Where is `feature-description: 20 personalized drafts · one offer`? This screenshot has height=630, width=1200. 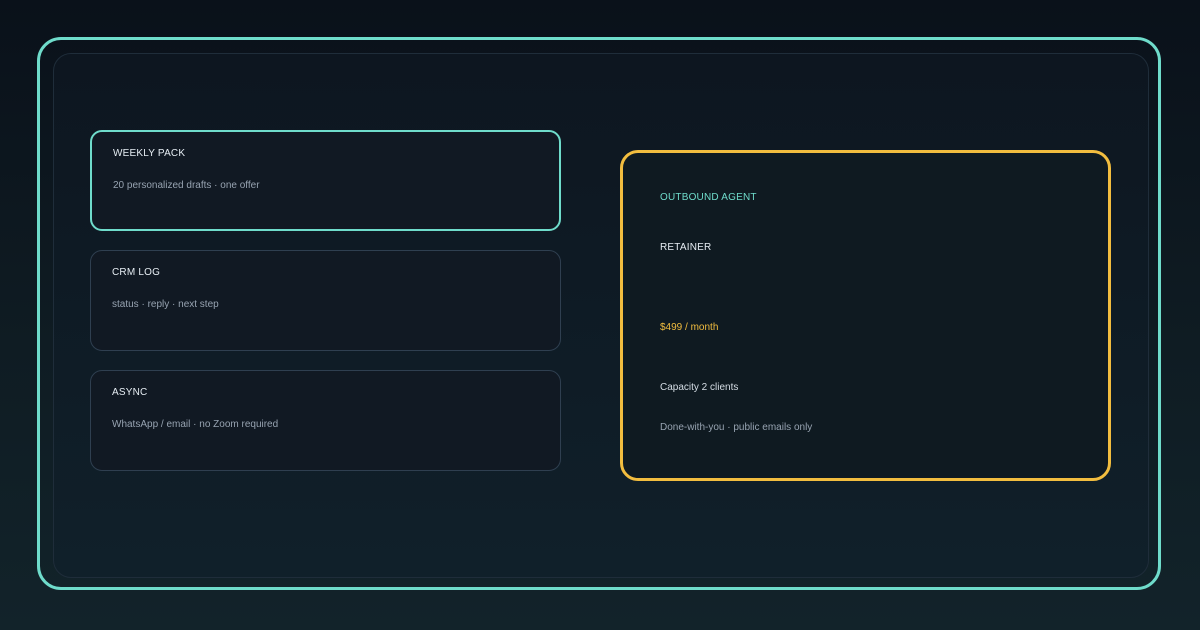
feature-description: 20 personalized drafts · one offer is located at coordinates (186, 185).